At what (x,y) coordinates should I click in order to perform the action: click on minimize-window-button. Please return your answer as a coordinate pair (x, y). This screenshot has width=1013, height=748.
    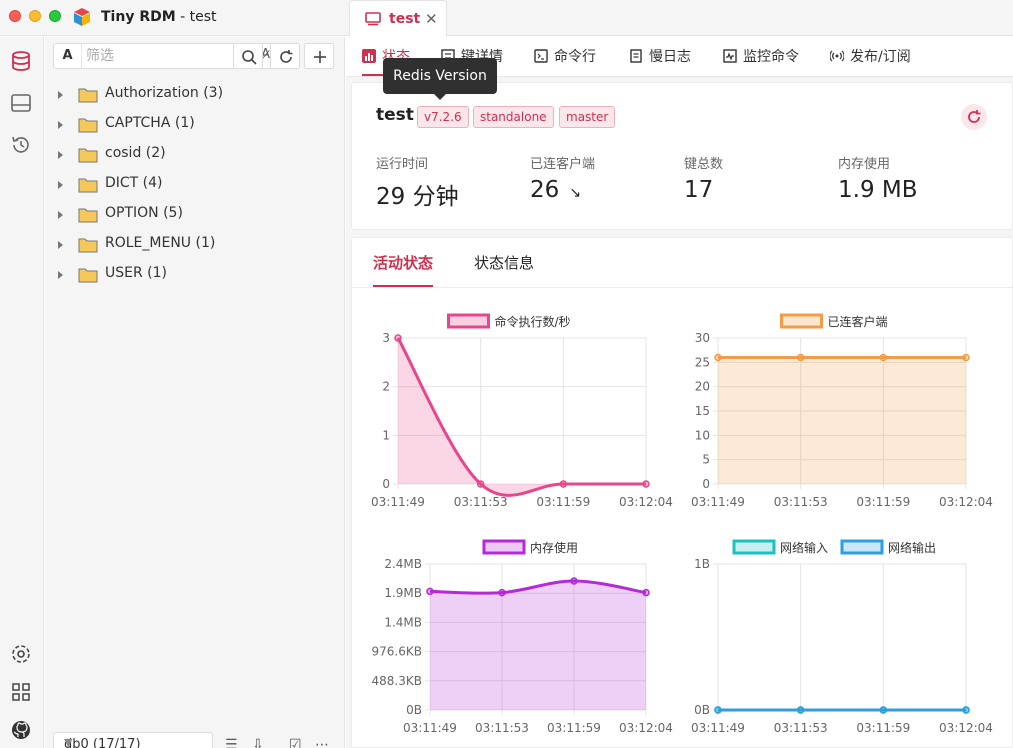
    Looking at the image, I should click on (35, 16).